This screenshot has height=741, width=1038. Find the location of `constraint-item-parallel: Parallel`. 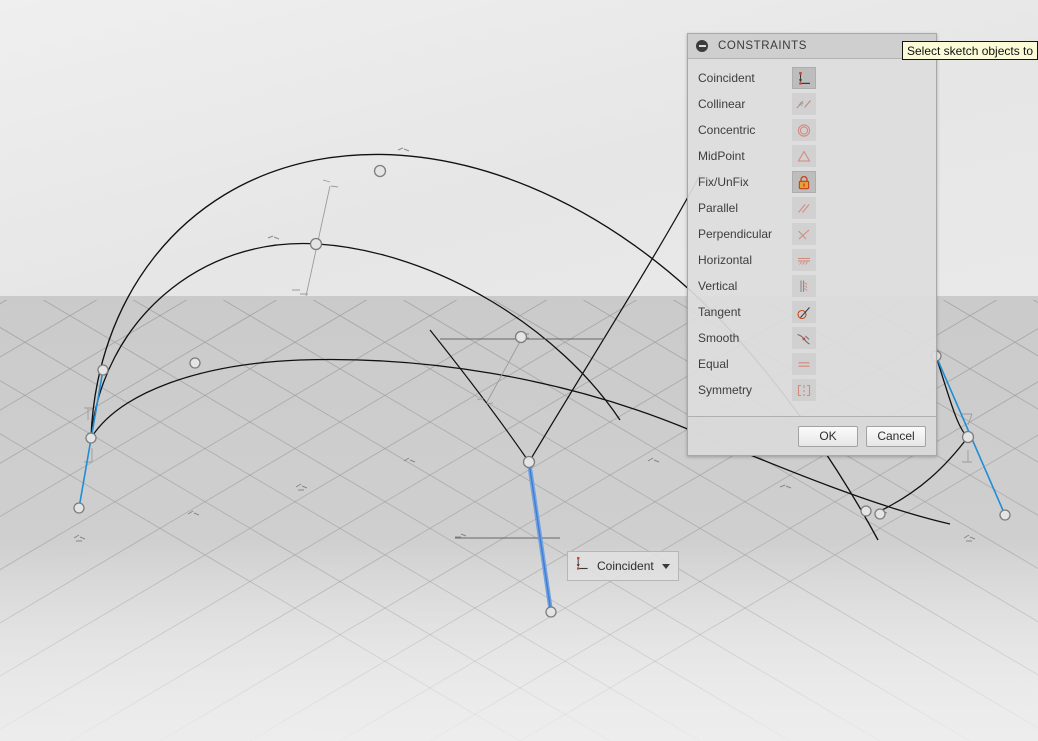

constraint-item-parallel: Parallel is located at coordinates (812, 208).